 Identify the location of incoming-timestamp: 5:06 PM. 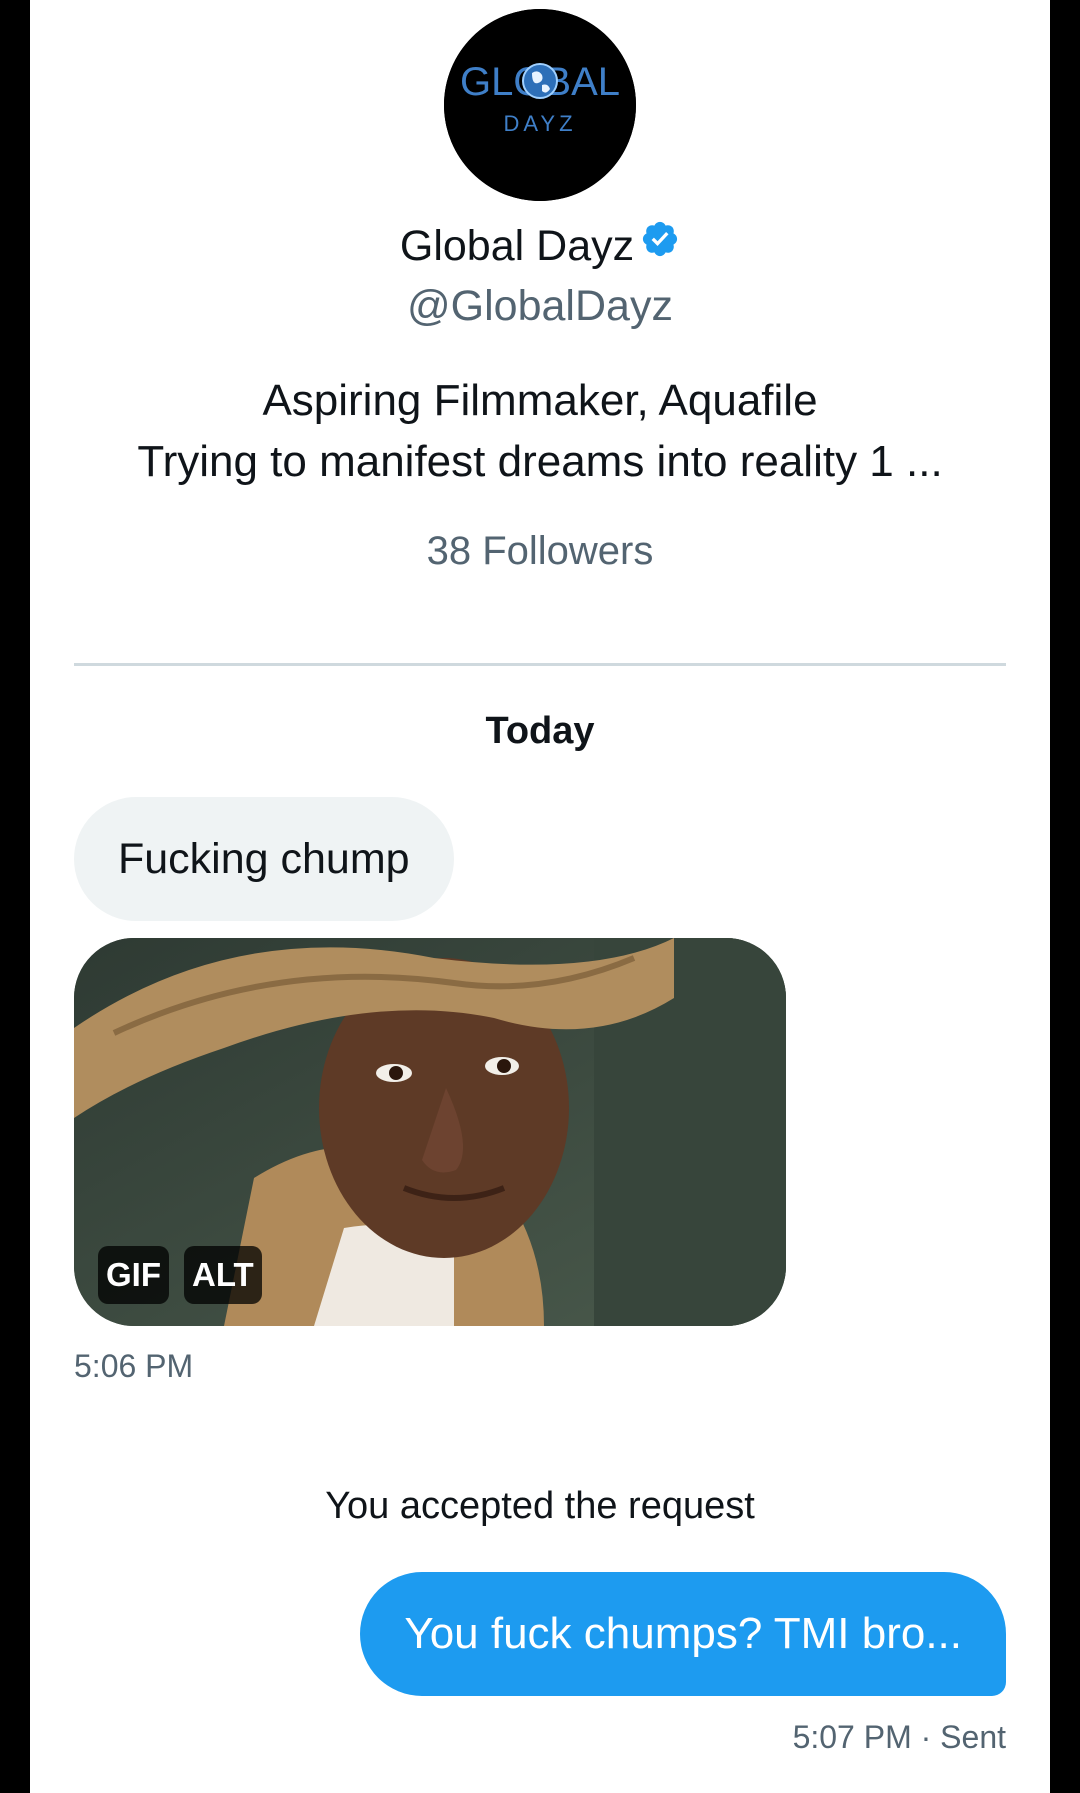
(134, 1366).